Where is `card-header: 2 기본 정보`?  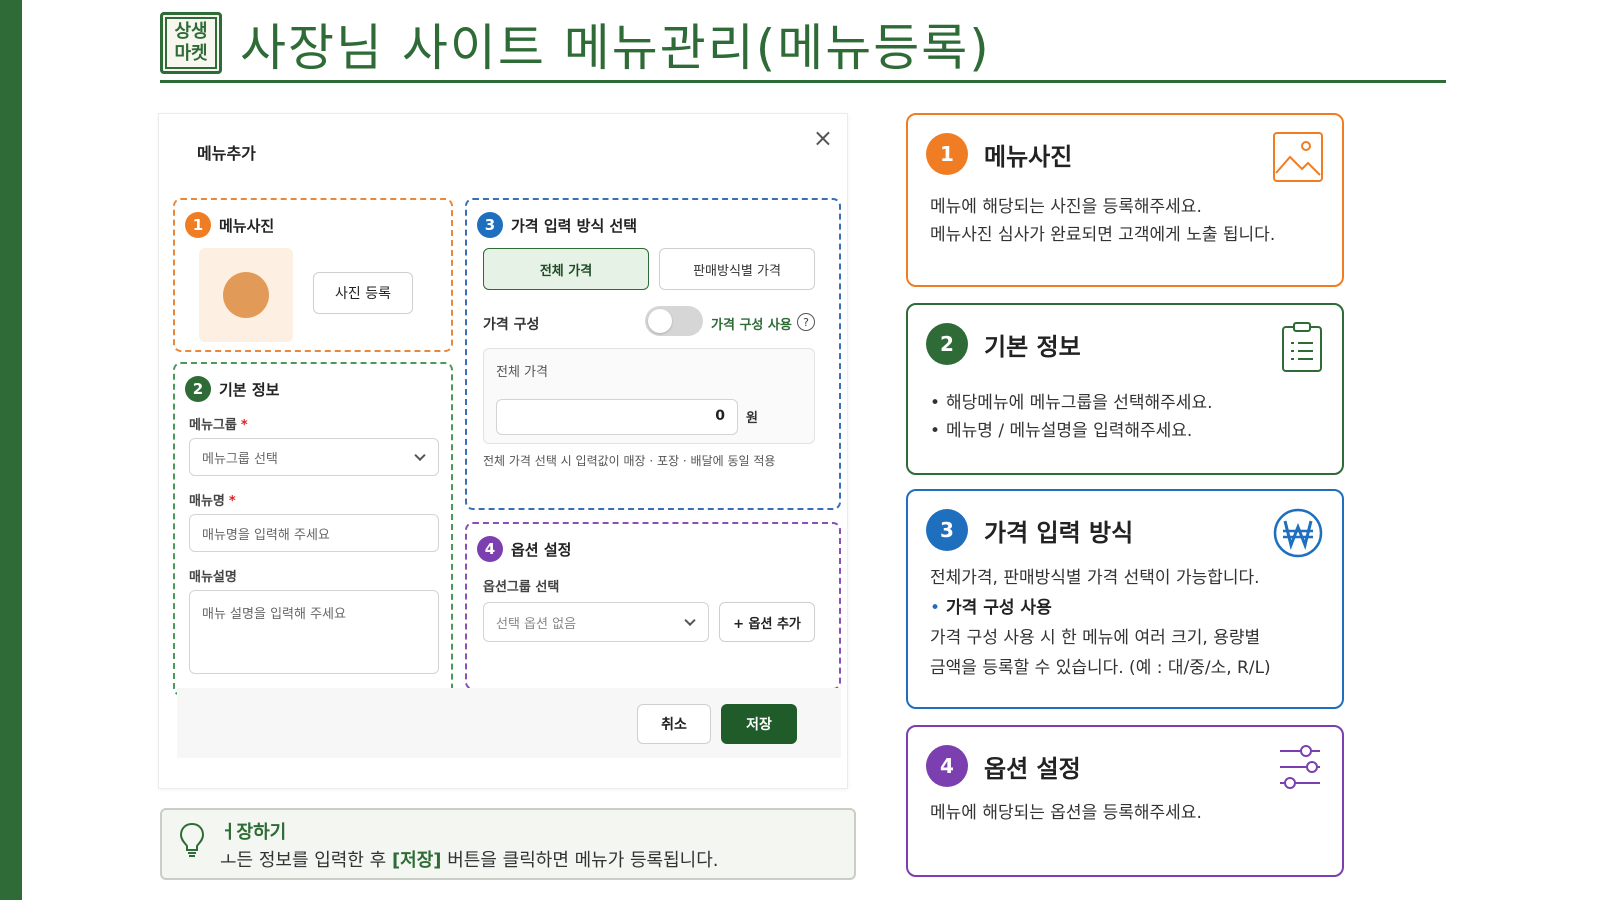
card-header: 2 기본 정보 is located at coordinates (1003, 344).